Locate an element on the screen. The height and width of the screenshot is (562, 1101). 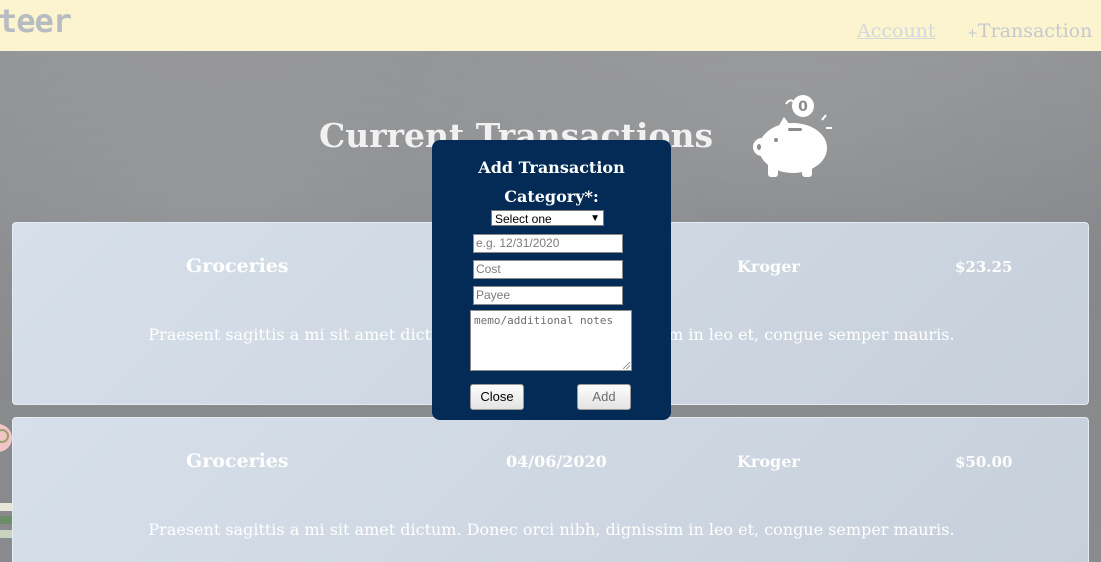
transaction-cost: $50.00 is located at coordinates (984, 462).